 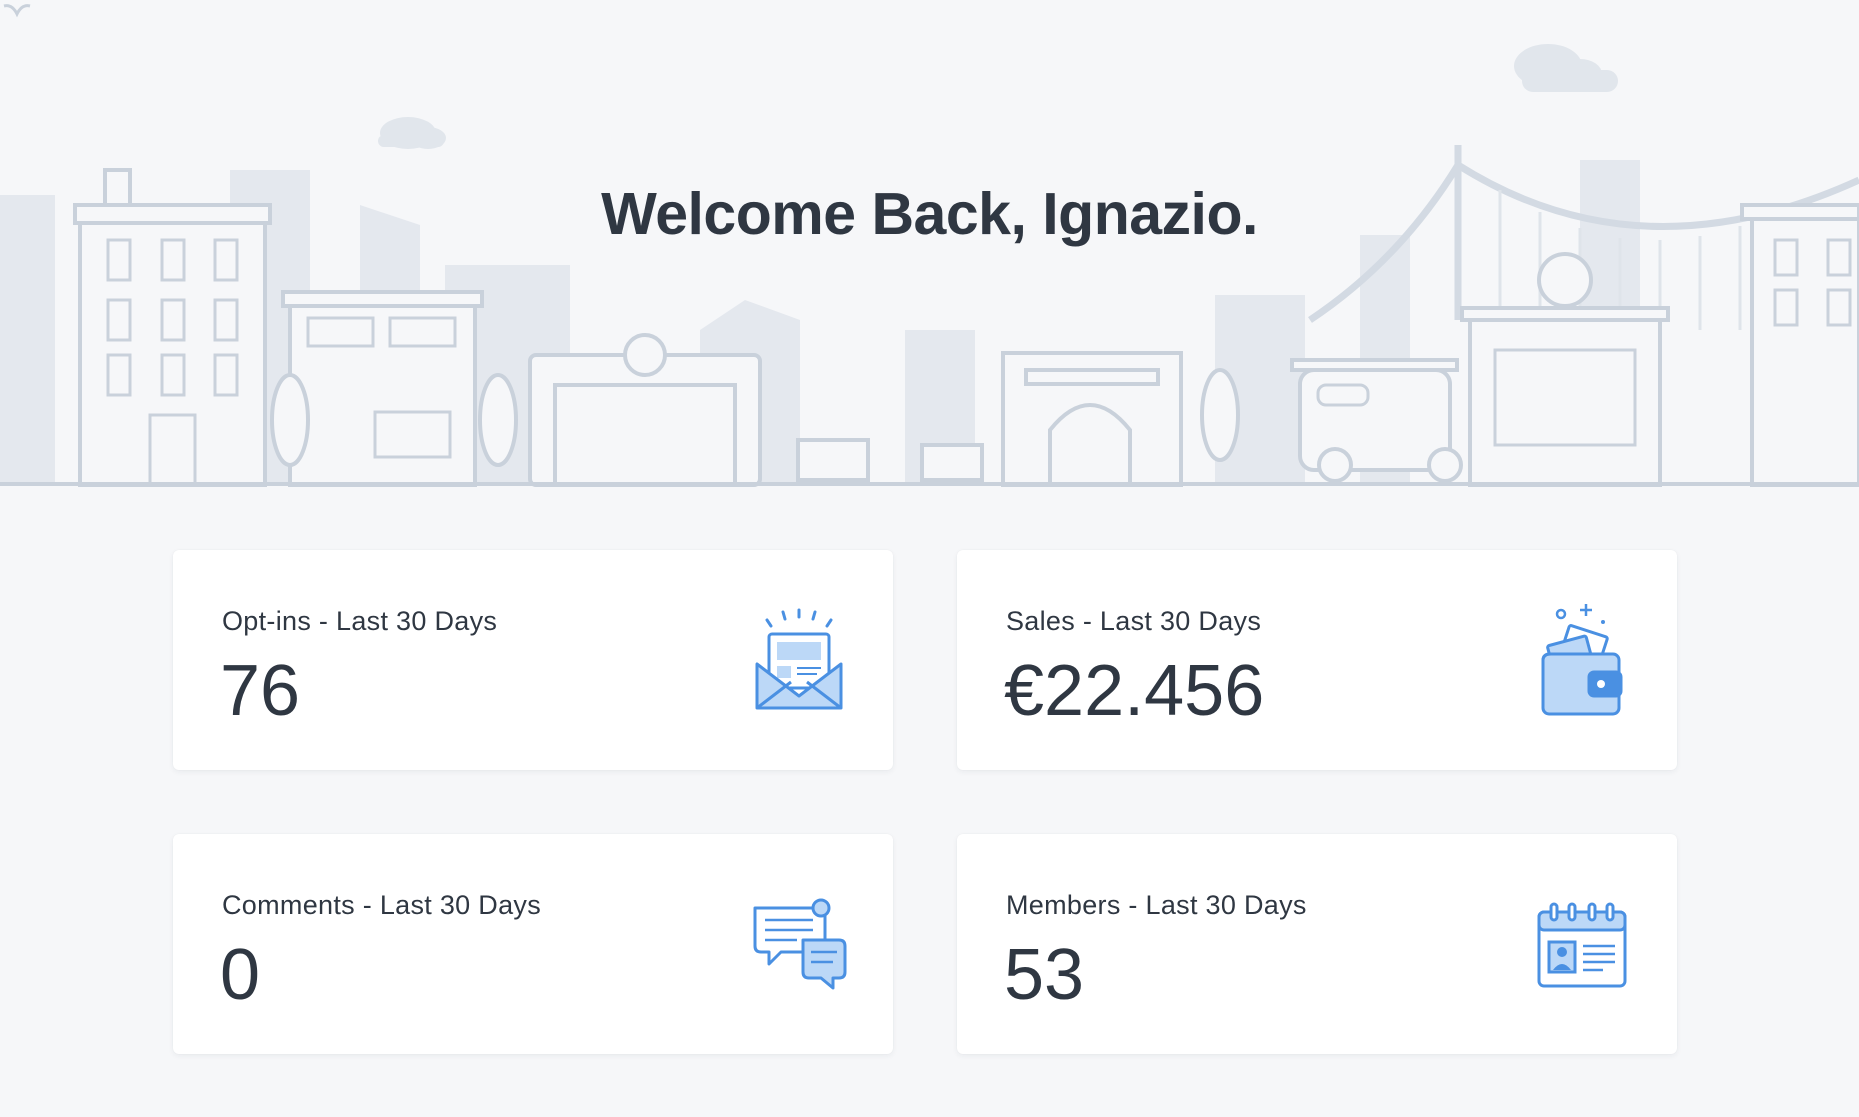 What do you see at coordinates (1317, 660) in the screenshot?
I see `stat-card-sales: Sales - Last 30 Days €22.456` at bounding box center [1317, 660].